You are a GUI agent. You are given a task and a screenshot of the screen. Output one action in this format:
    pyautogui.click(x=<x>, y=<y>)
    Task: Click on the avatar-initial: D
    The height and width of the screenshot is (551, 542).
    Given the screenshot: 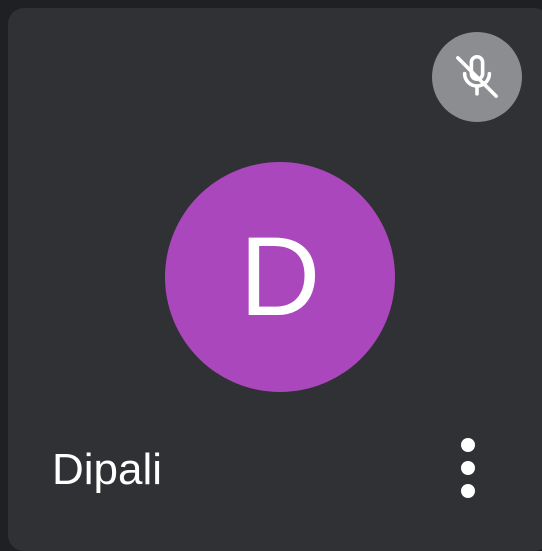 What is the action you would take?
    pyautogui.click(x=280, y=276)
    